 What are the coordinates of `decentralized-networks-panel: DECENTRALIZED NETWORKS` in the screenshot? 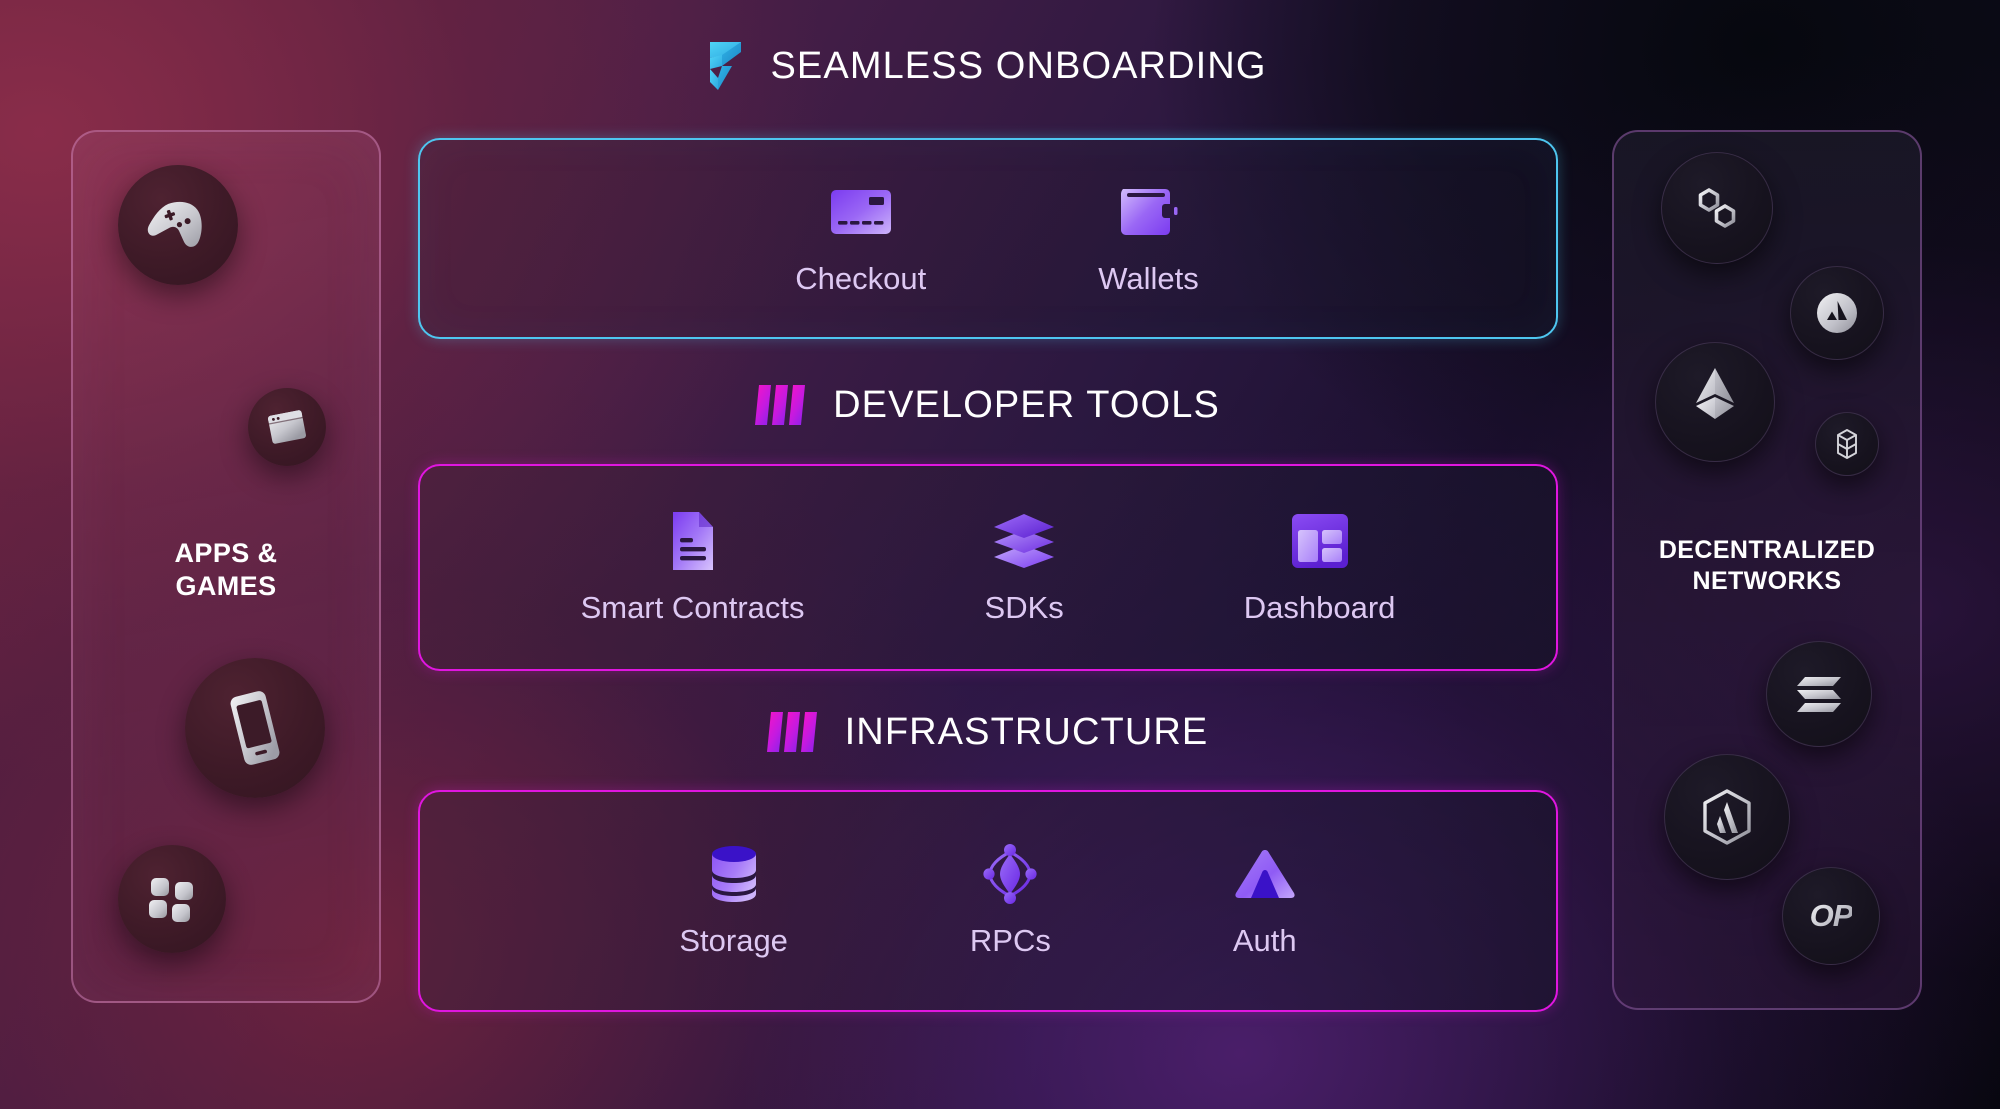 It's located at (1767, 570).